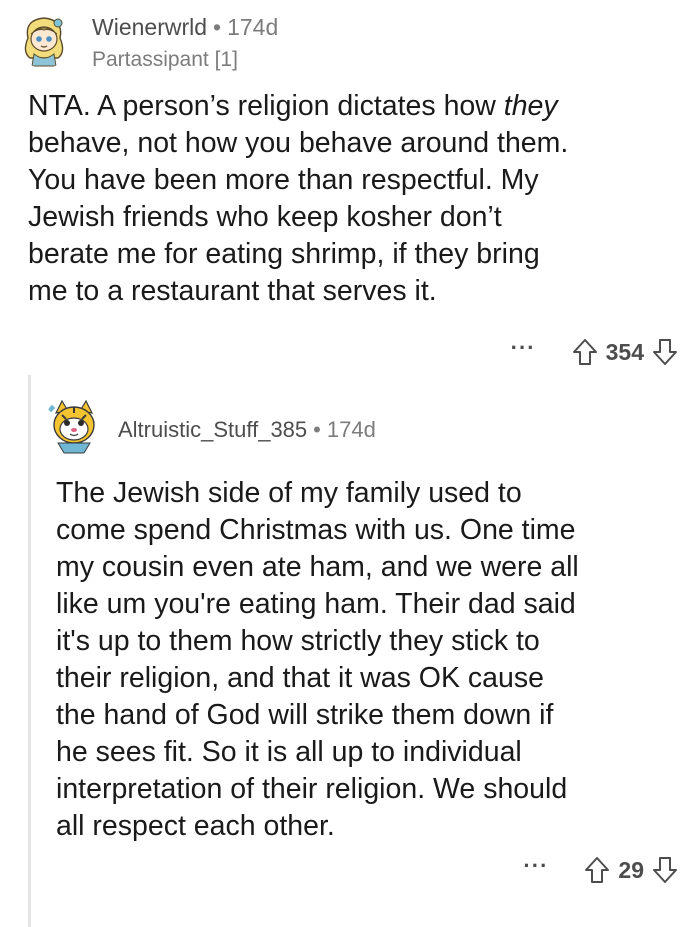 This screenshot has height=927, width=700. Describe the element at coordinates (165, 59) in the screenshot. I see `user-flair: Partassipant [1]` at that location.